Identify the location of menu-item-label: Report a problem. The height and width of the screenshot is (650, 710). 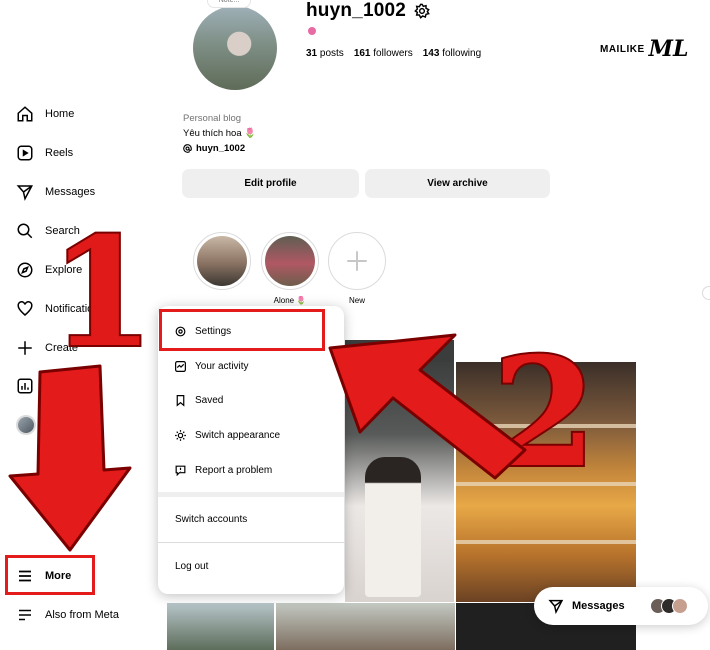
(234, 470).